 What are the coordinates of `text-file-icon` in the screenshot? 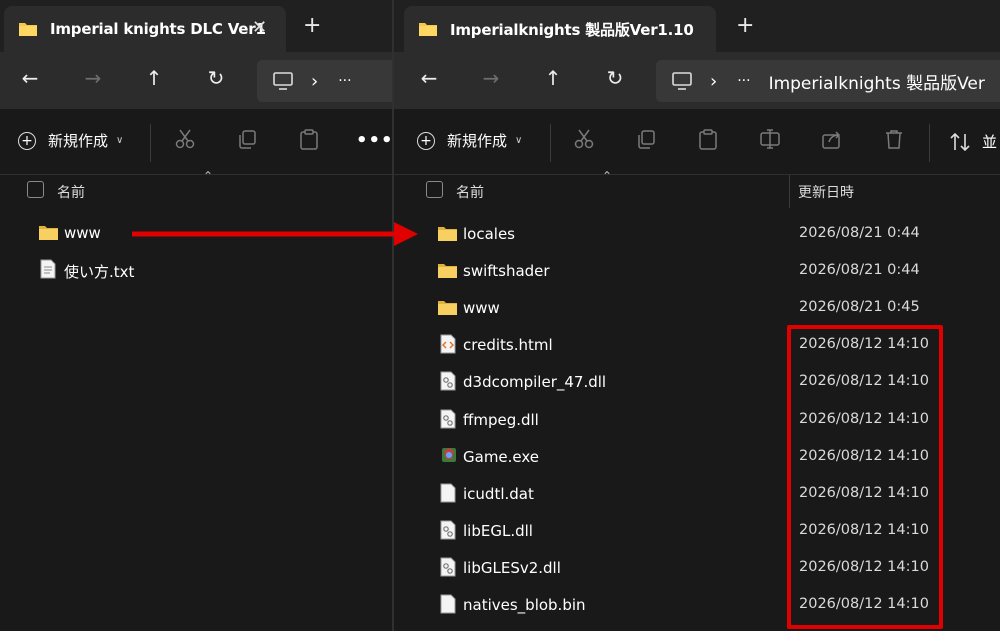 It's located at (48, 269).